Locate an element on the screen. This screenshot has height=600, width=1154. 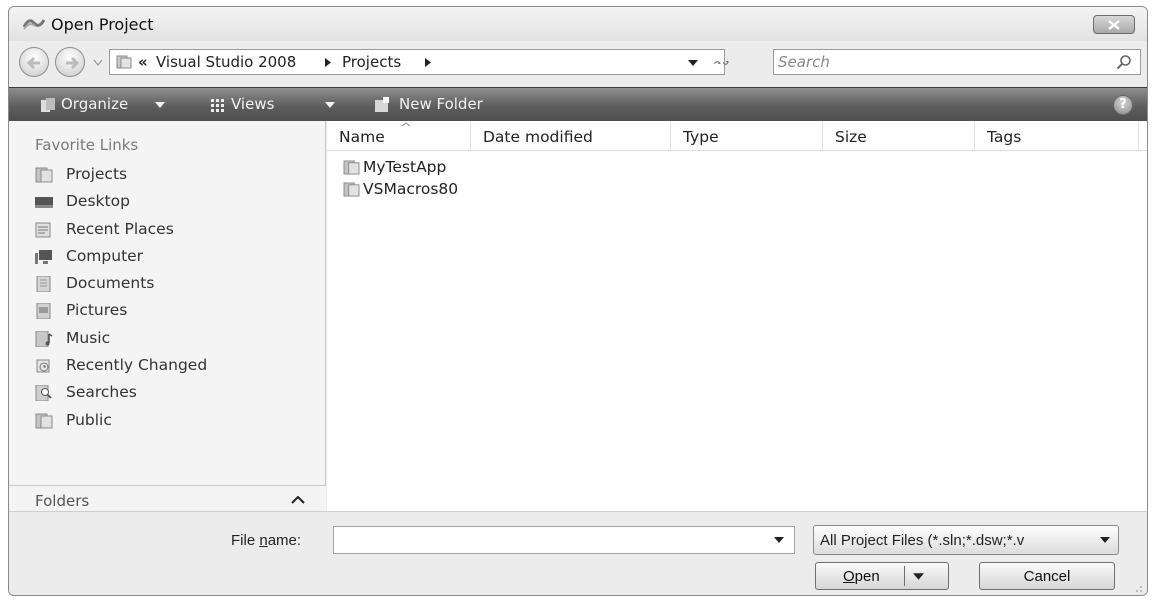
breadcrumb-overflow: « is located at coordinates (143, 62).